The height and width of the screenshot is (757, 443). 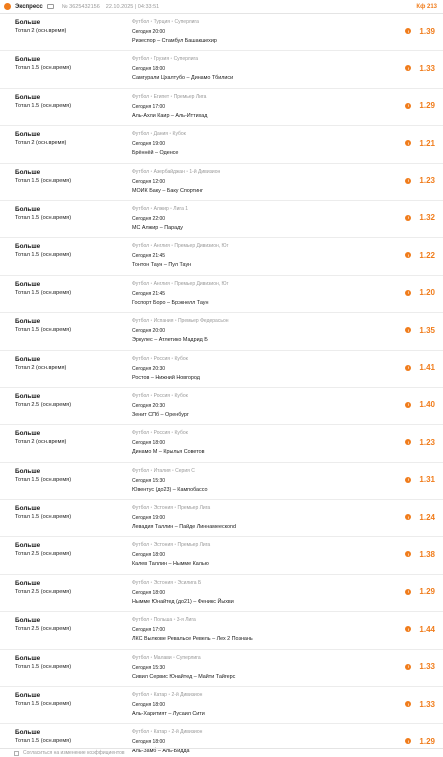 What do you see at coordinates (149, 405) in the screenshot?
I see `event-time: Сегодня 20:30` at bounding box center [149, 405].